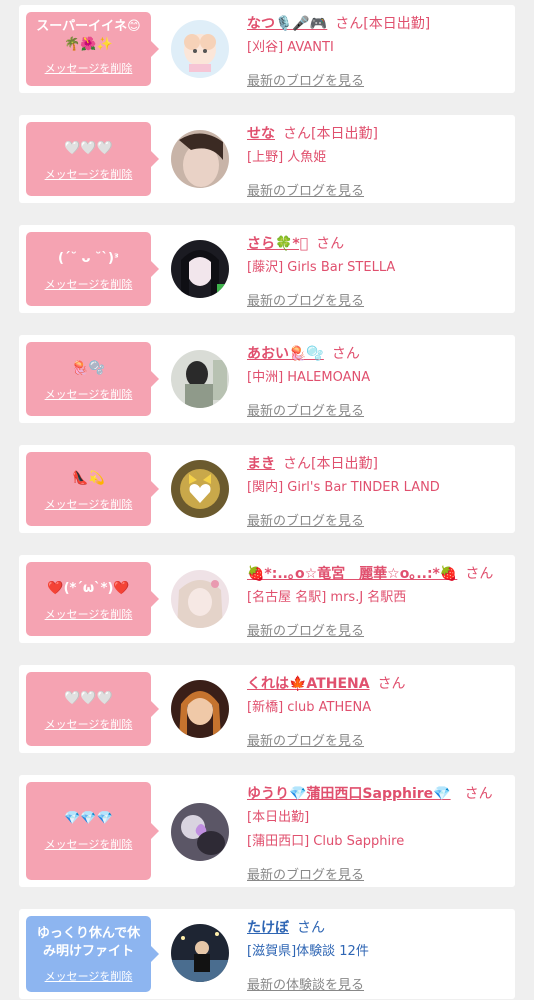  Describe the element at coordinates (378, 256) in the screenshot. I see `profile-info: さら🍀*ﾟ さん [藤沢] Girls Bar STELLA` at that location.